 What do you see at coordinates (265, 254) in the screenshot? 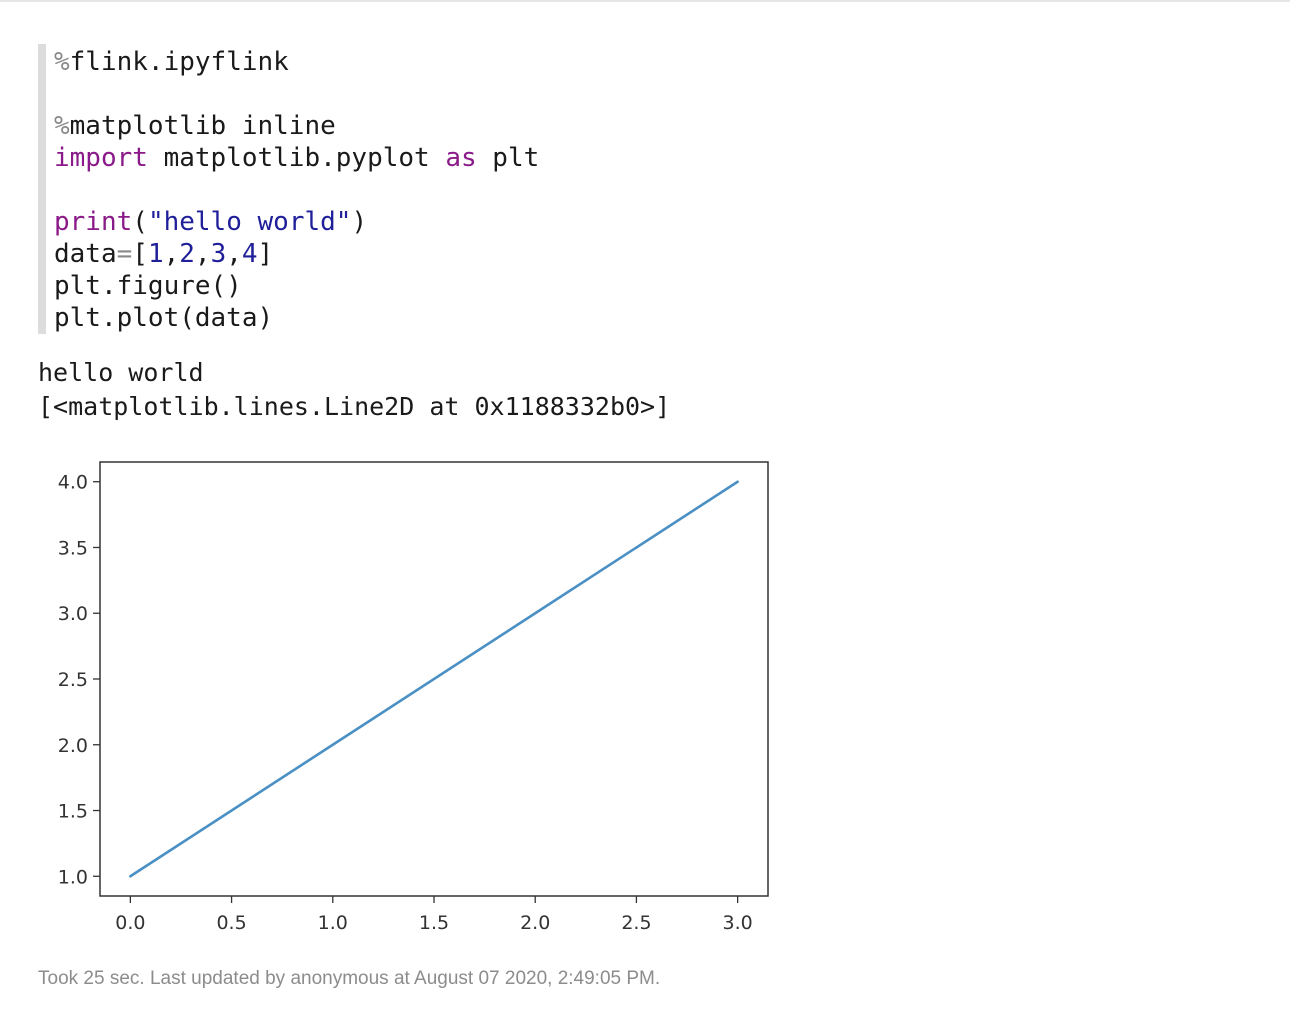
I see `code-token: ]` at bounding box center [265, 254].